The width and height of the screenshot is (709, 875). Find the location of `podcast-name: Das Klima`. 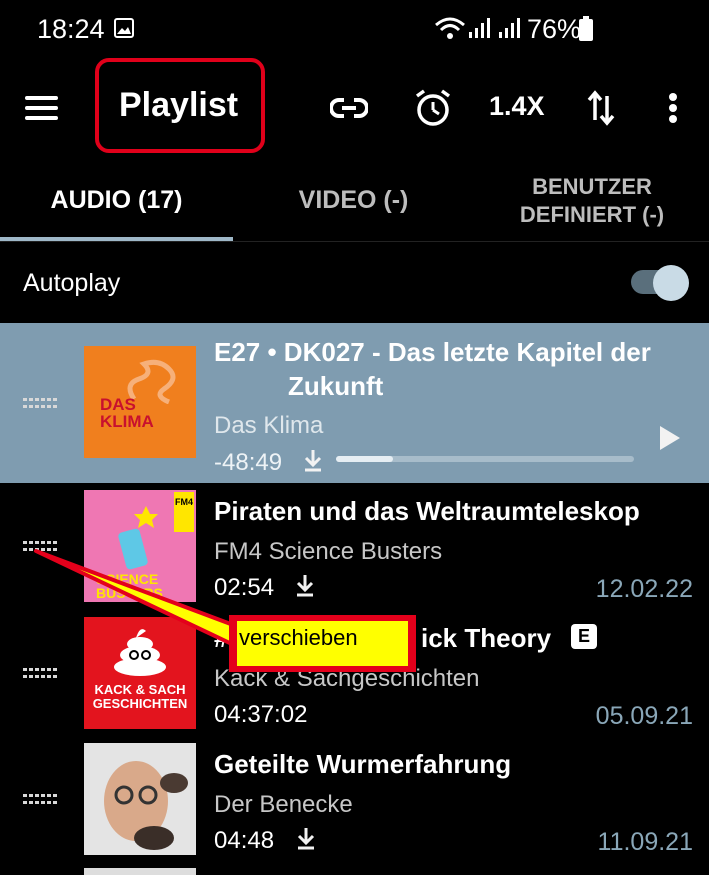

podcast-name: Das Klima is located at coordinates (269, 425).